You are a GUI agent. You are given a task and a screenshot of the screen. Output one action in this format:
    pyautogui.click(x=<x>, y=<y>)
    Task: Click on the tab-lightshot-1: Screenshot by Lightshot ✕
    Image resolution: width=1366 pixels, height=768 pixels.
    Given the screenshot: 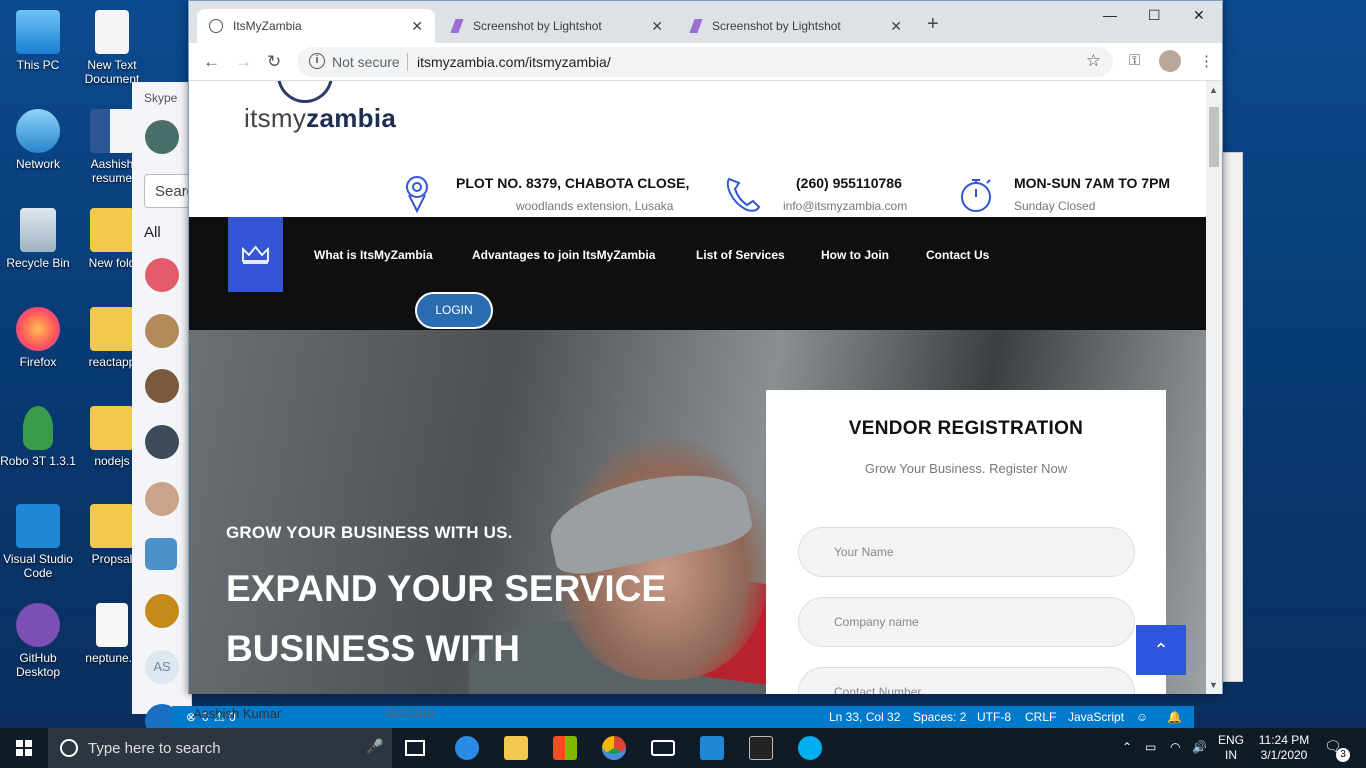 What is the action you would take?
    pyautogui.click(x=556, y=26)
    